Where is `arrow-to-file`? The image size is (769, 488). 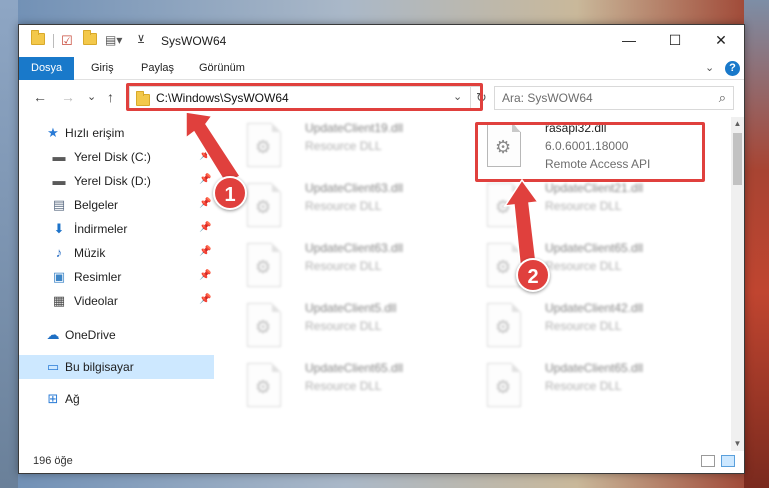 arrow-to-file is located at coordinates (521, 221).